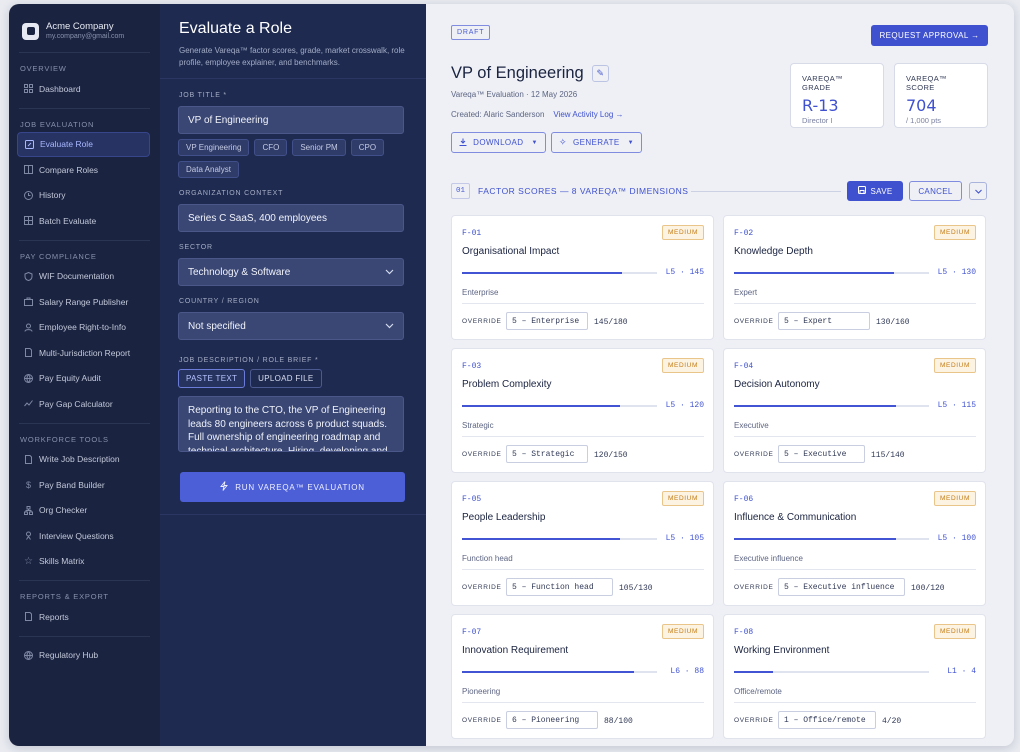 The width and height of the screenshot is (1020, 752). Describe the element at coordinates (83, 460) in the screenshot. I see `sidebar-item-write-job-description: Write Job Description` at that location.